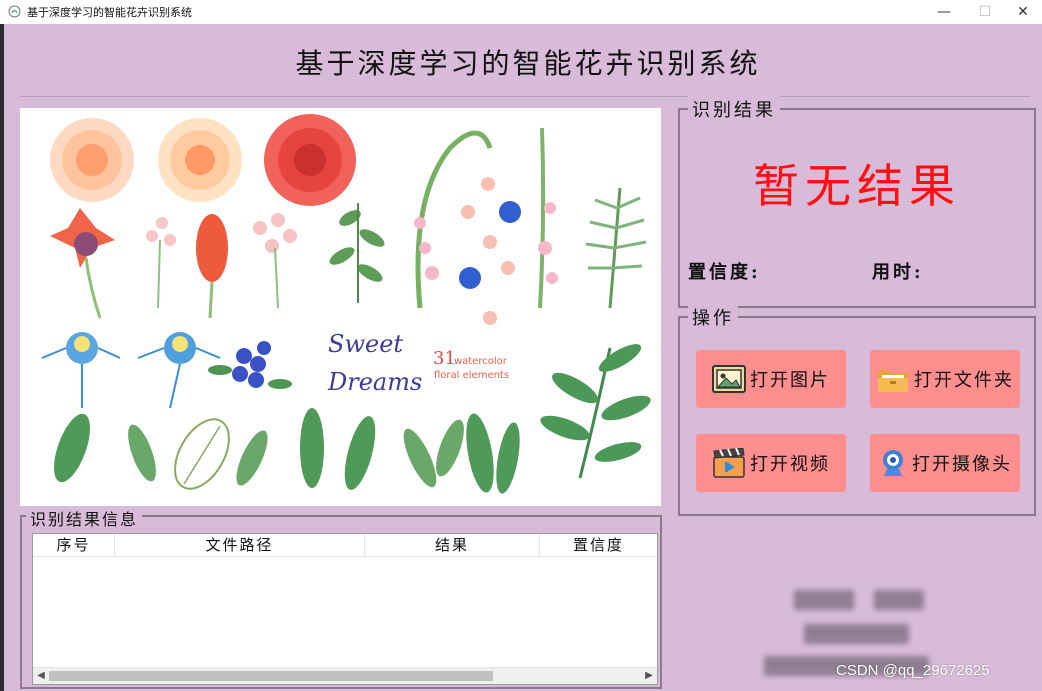  Describe the element at coordinates (729, 379) in the screenshot. I see `image-icon` at that location.